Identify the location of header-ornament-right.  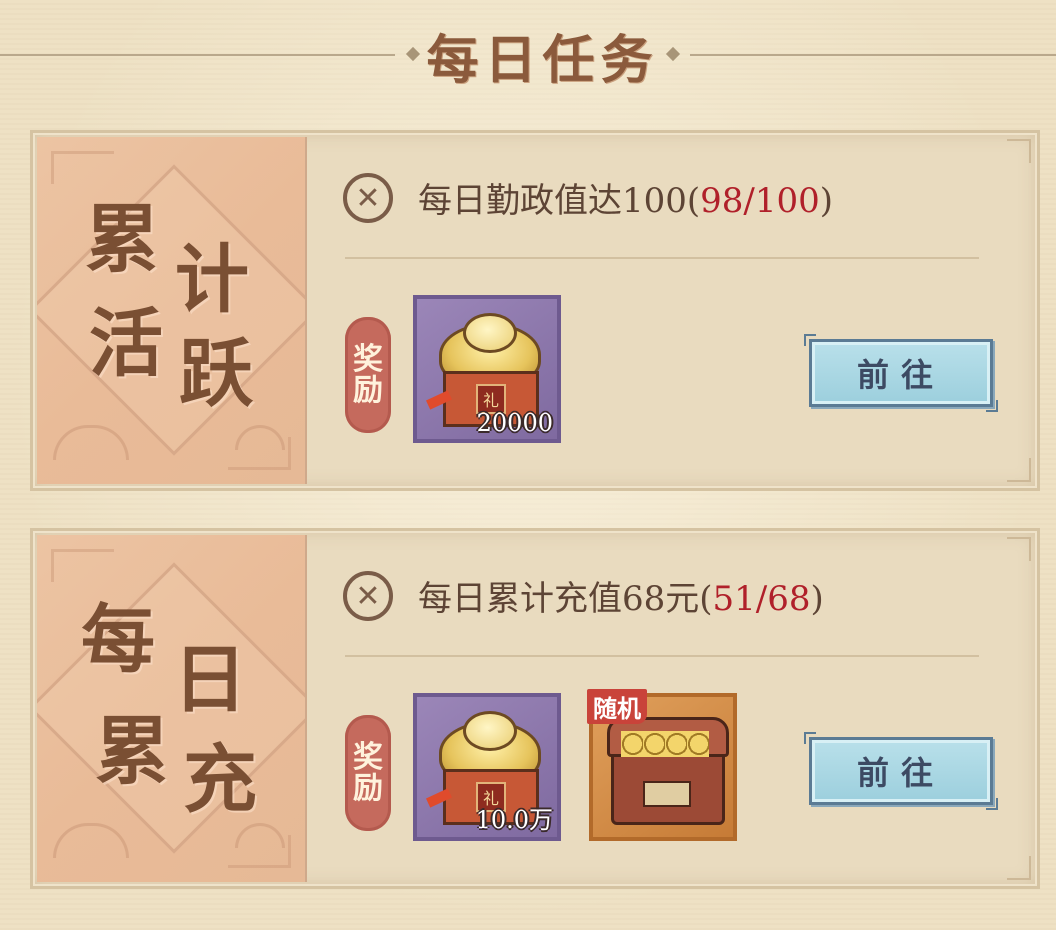
(673, 54).